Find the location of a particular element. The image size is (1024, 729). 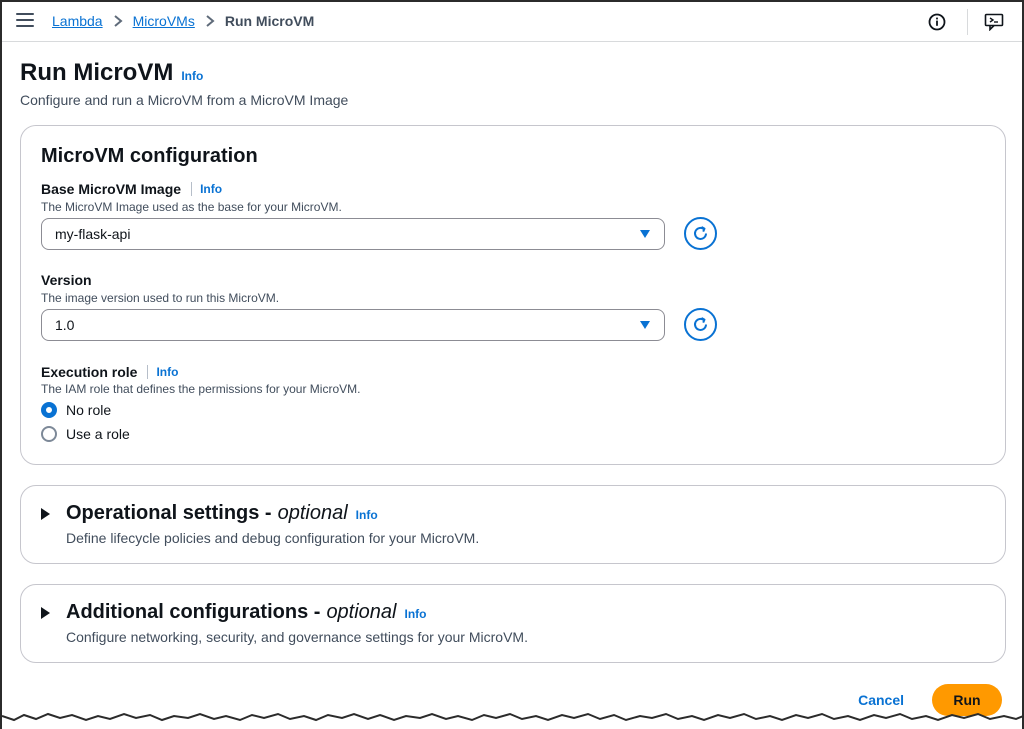

radio-no-role: No role is located at coordinates (76, 410).